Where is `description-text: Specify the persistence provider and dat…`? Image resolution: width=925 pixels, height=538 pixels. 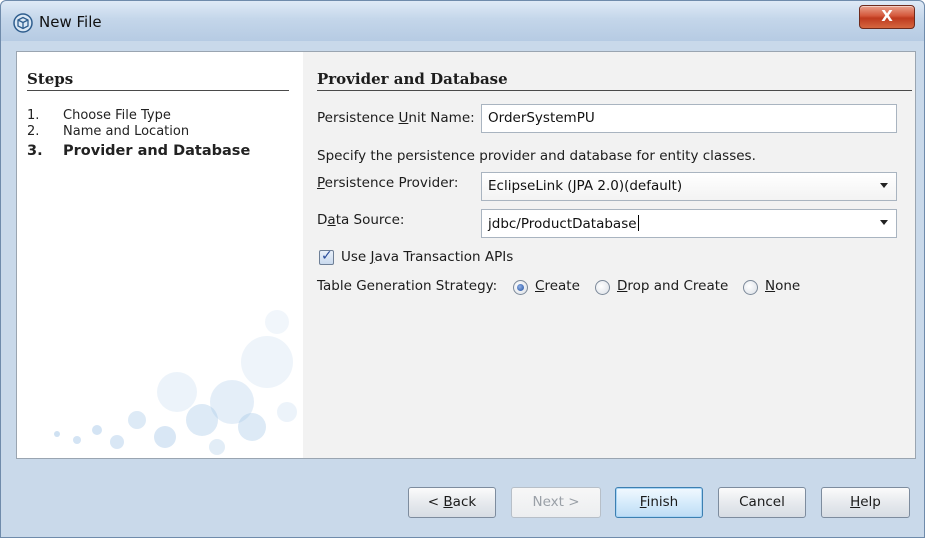
description-text: Specify the persistence provider and dat… is located at coordinates (536, 156).